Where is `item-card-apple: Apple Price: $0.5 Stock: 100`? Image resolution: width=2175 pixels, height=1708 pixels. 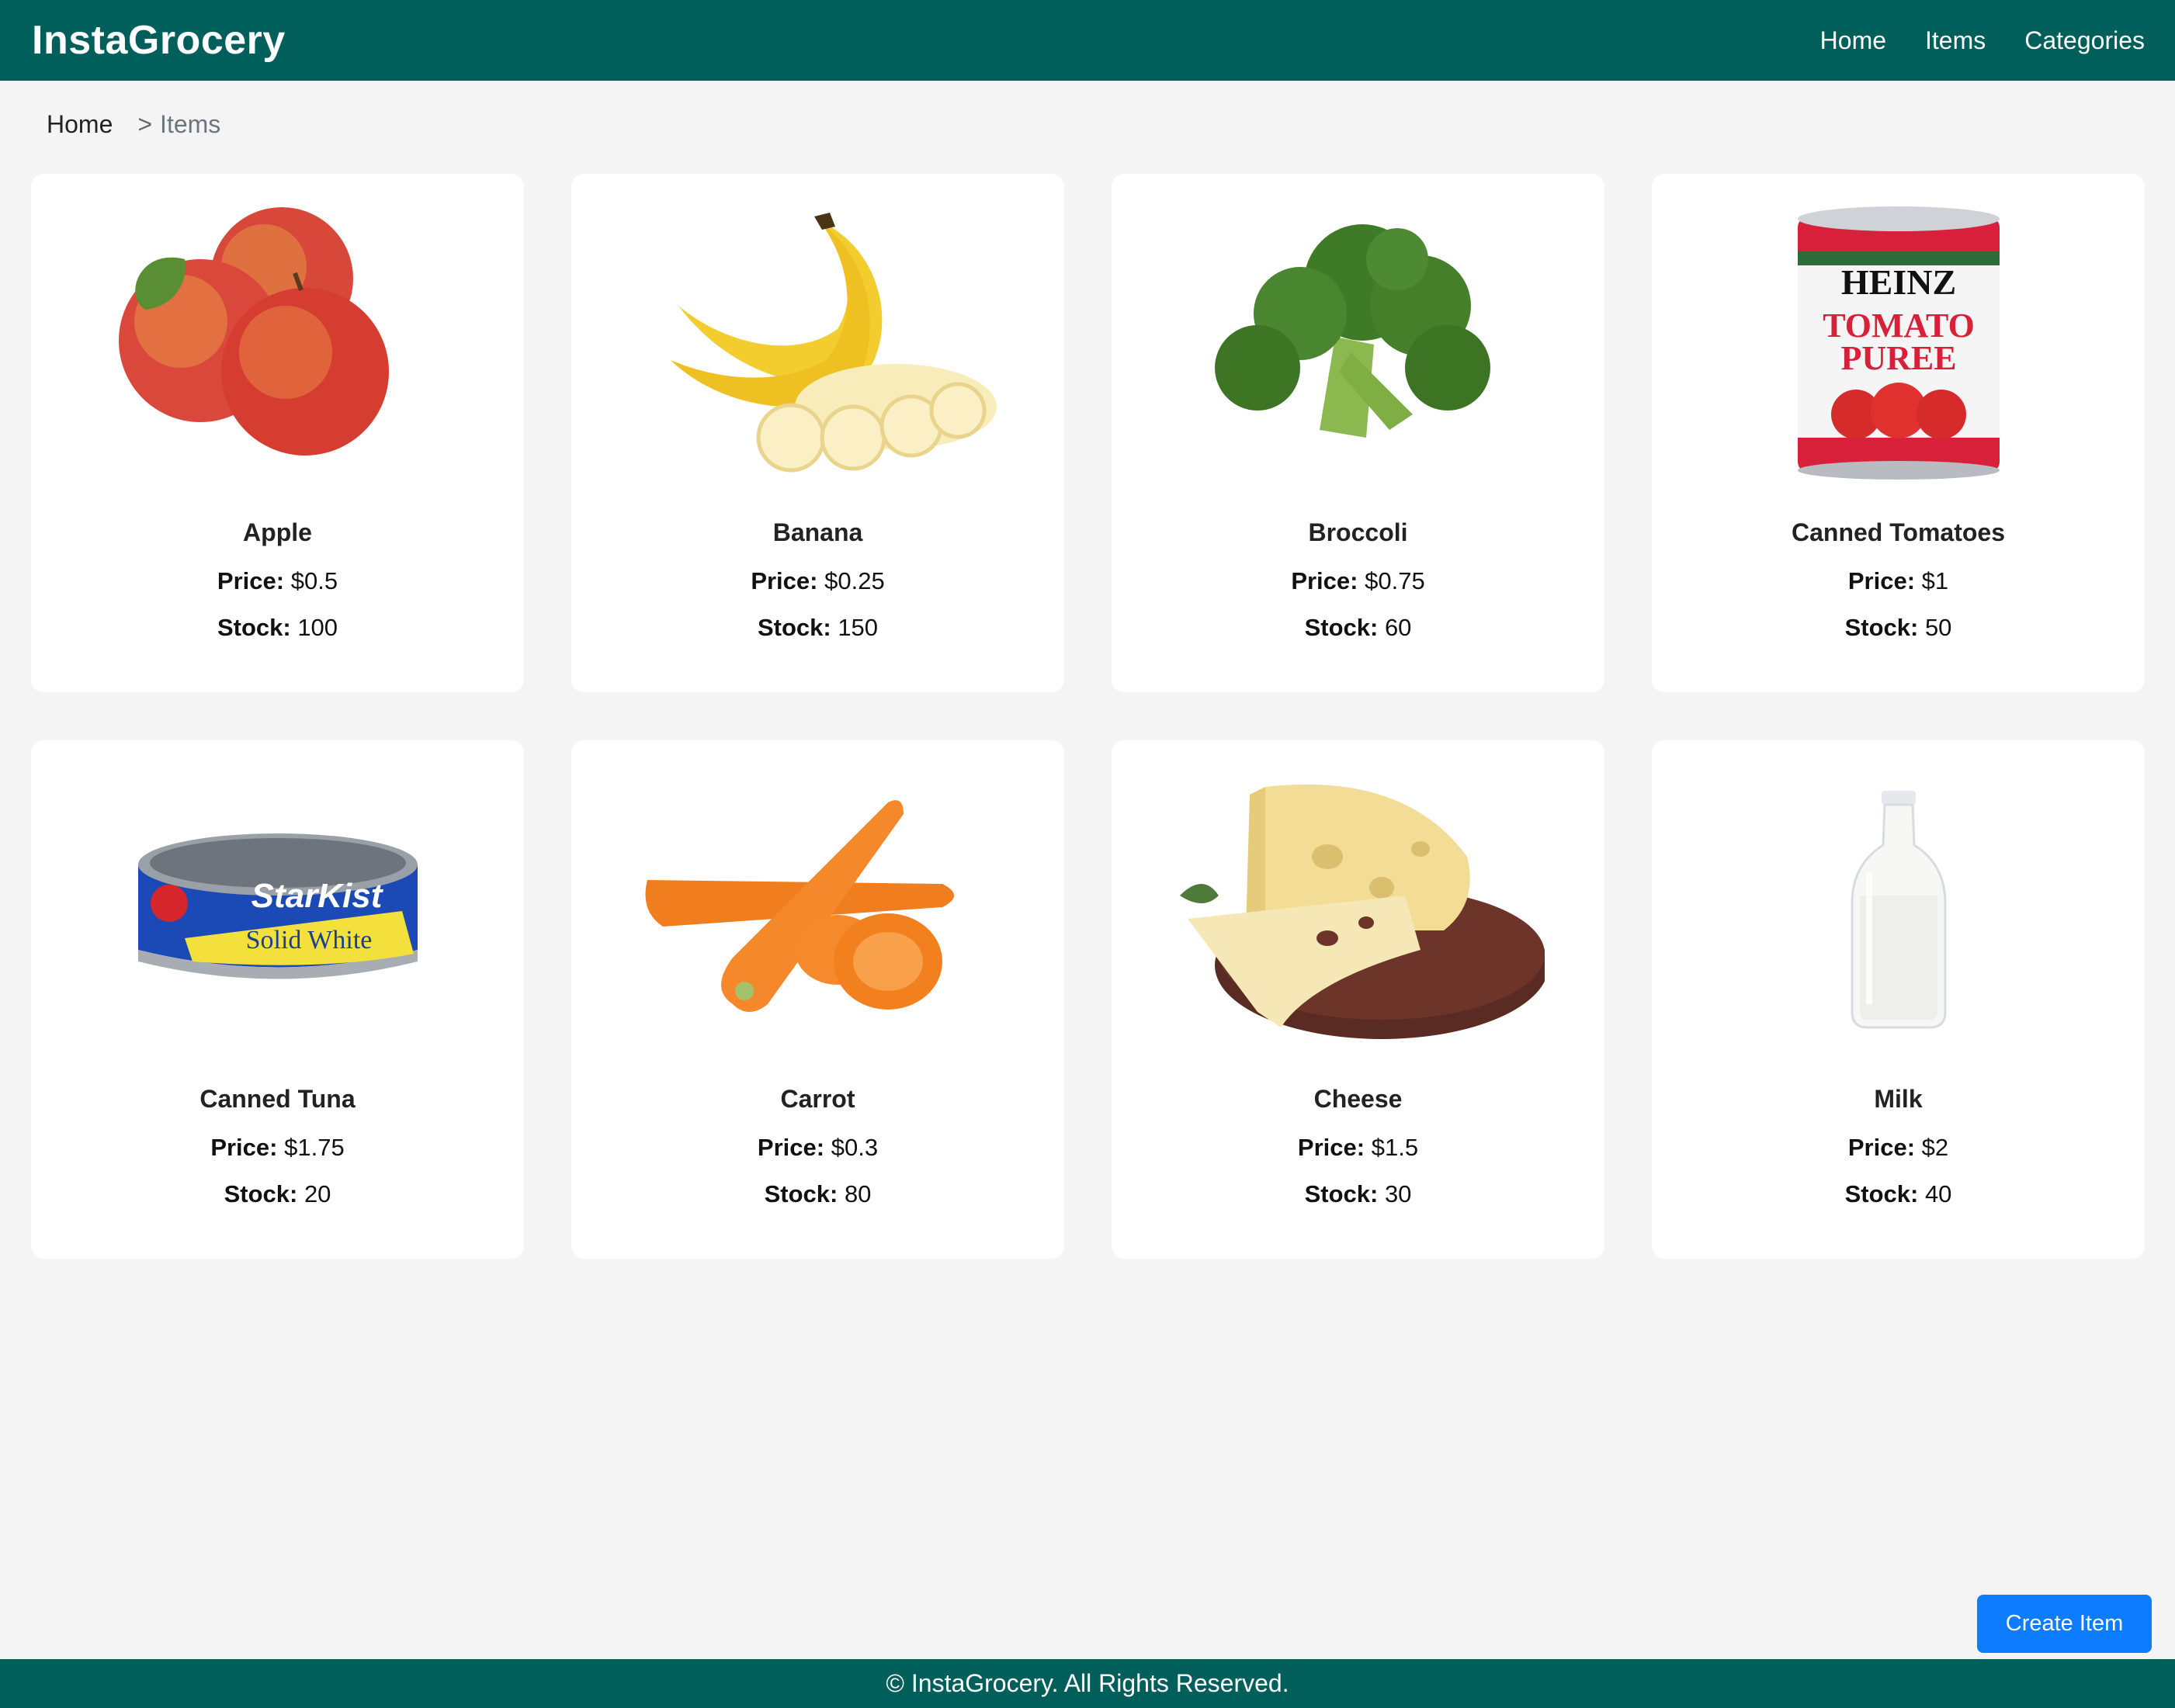
item-card-apple: Apple Price: $0.5 Stock: 100 is located at coordinates (277, 433).